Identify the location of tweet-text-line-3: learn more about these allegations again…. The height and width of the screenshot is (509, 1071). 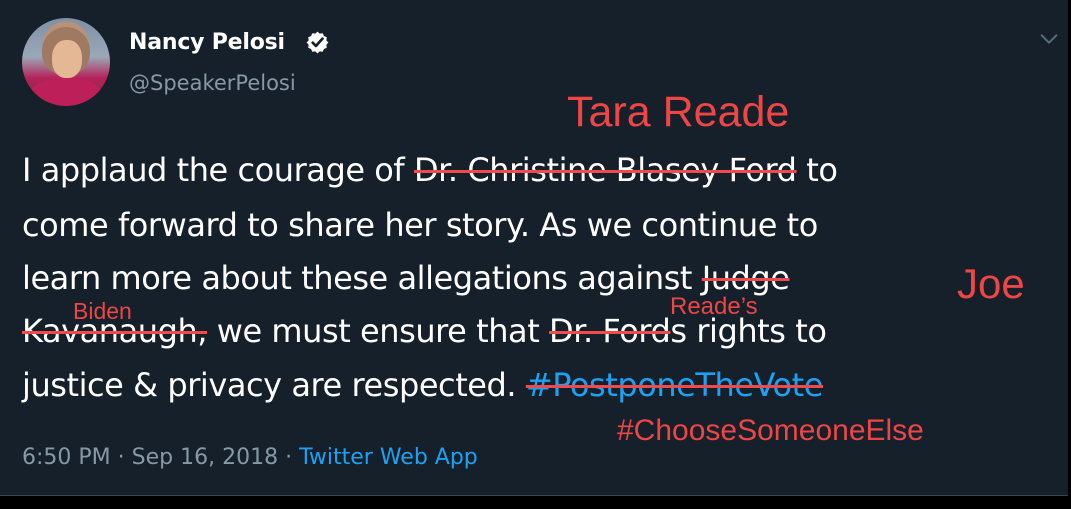
(406, 278).